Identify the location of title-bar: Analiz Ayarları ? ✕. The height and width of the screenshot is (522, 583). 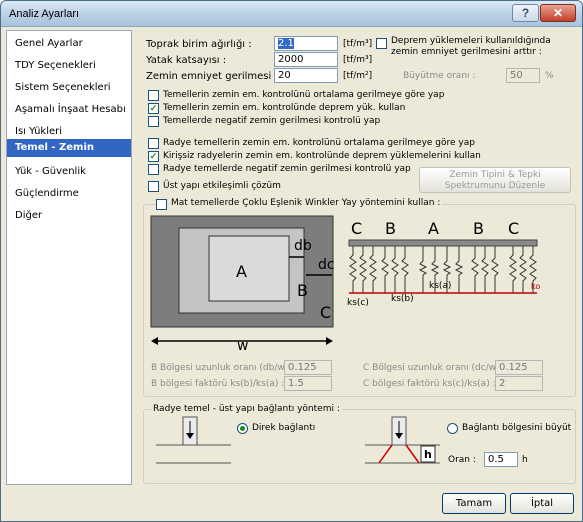
(291, 14).